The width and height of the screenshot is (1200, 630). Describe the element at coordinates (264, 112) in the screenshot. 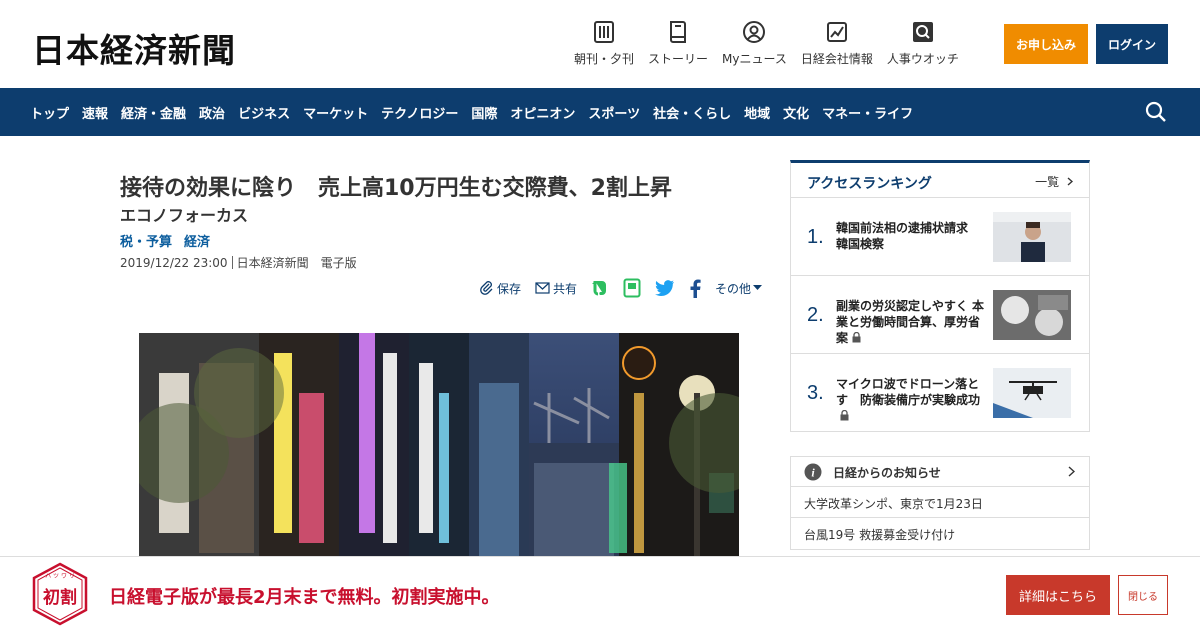

I see `nav-item-business: ビジネス` at that location.